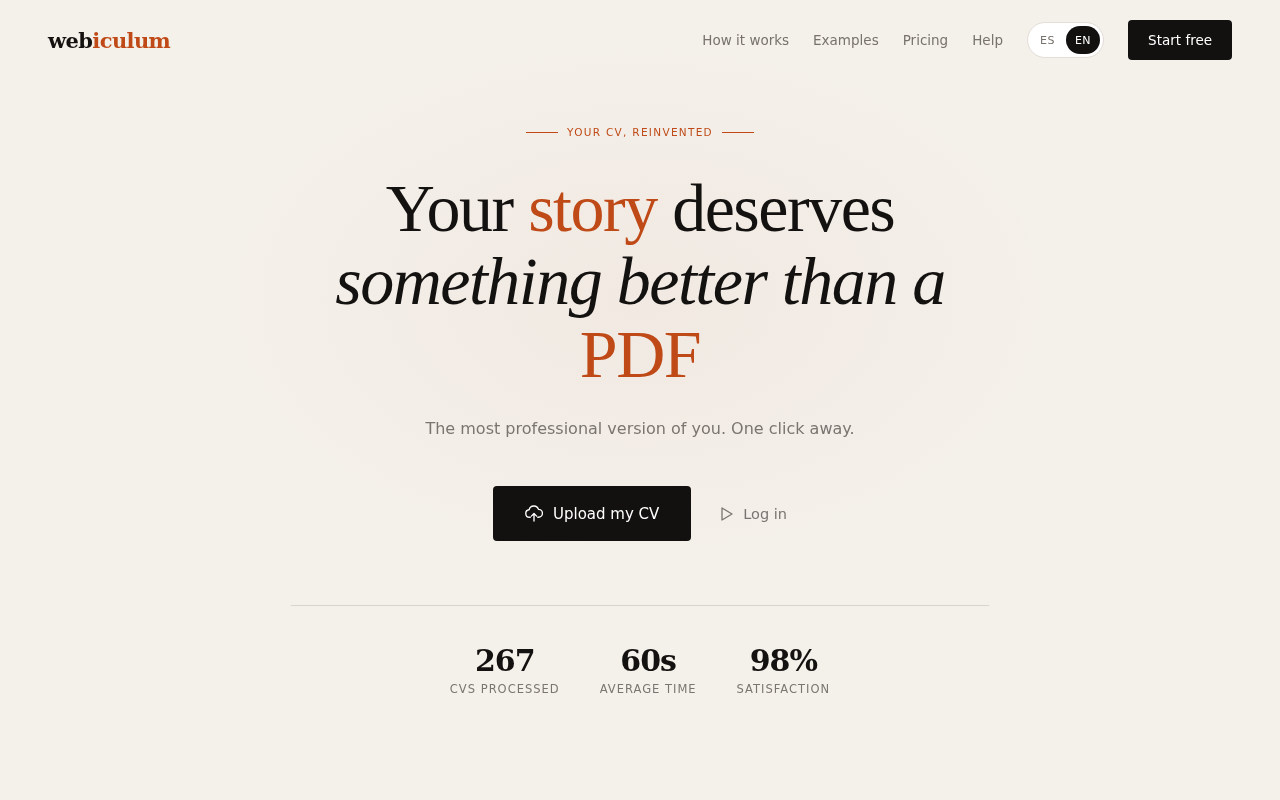  Describe the element at coordinates (109, 40) in the screenshot. I see `logo: webiculum` at that location.